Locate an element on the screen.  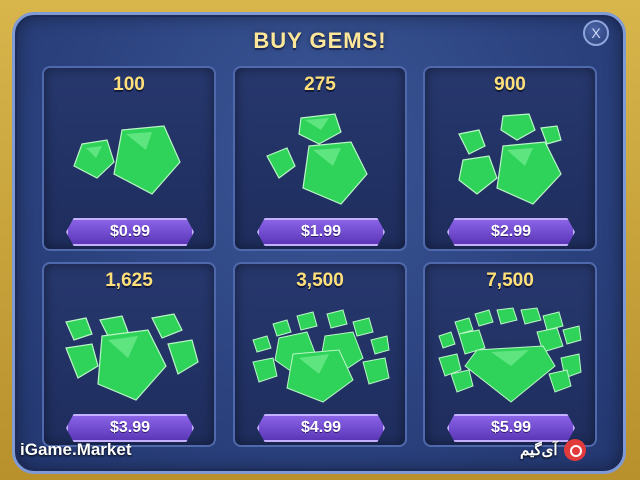
gem-offer-card-4: 1,625 $3.99 is located at coordinates (129, 354).